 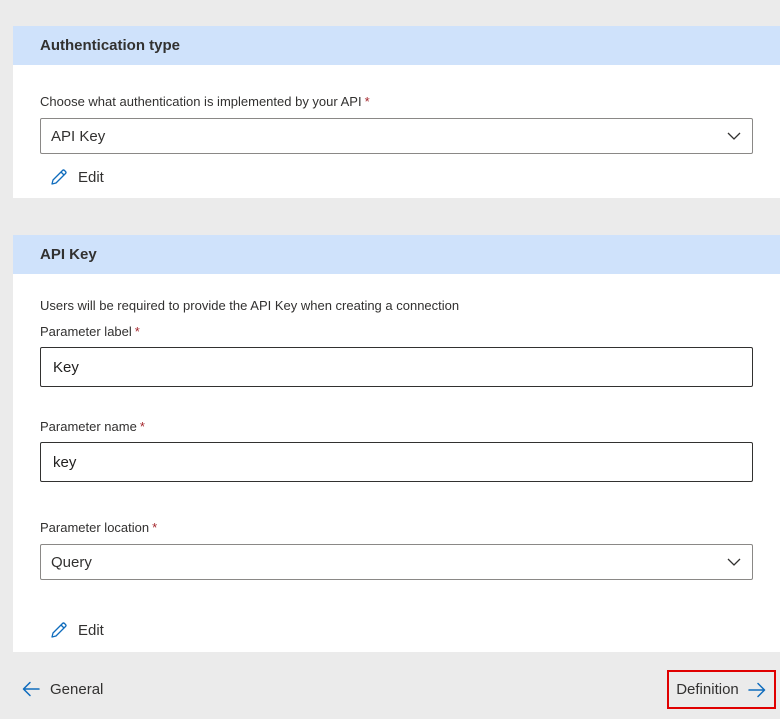 I want to click on parameter-location-dropdown: Query, so click(x=396, y=562).